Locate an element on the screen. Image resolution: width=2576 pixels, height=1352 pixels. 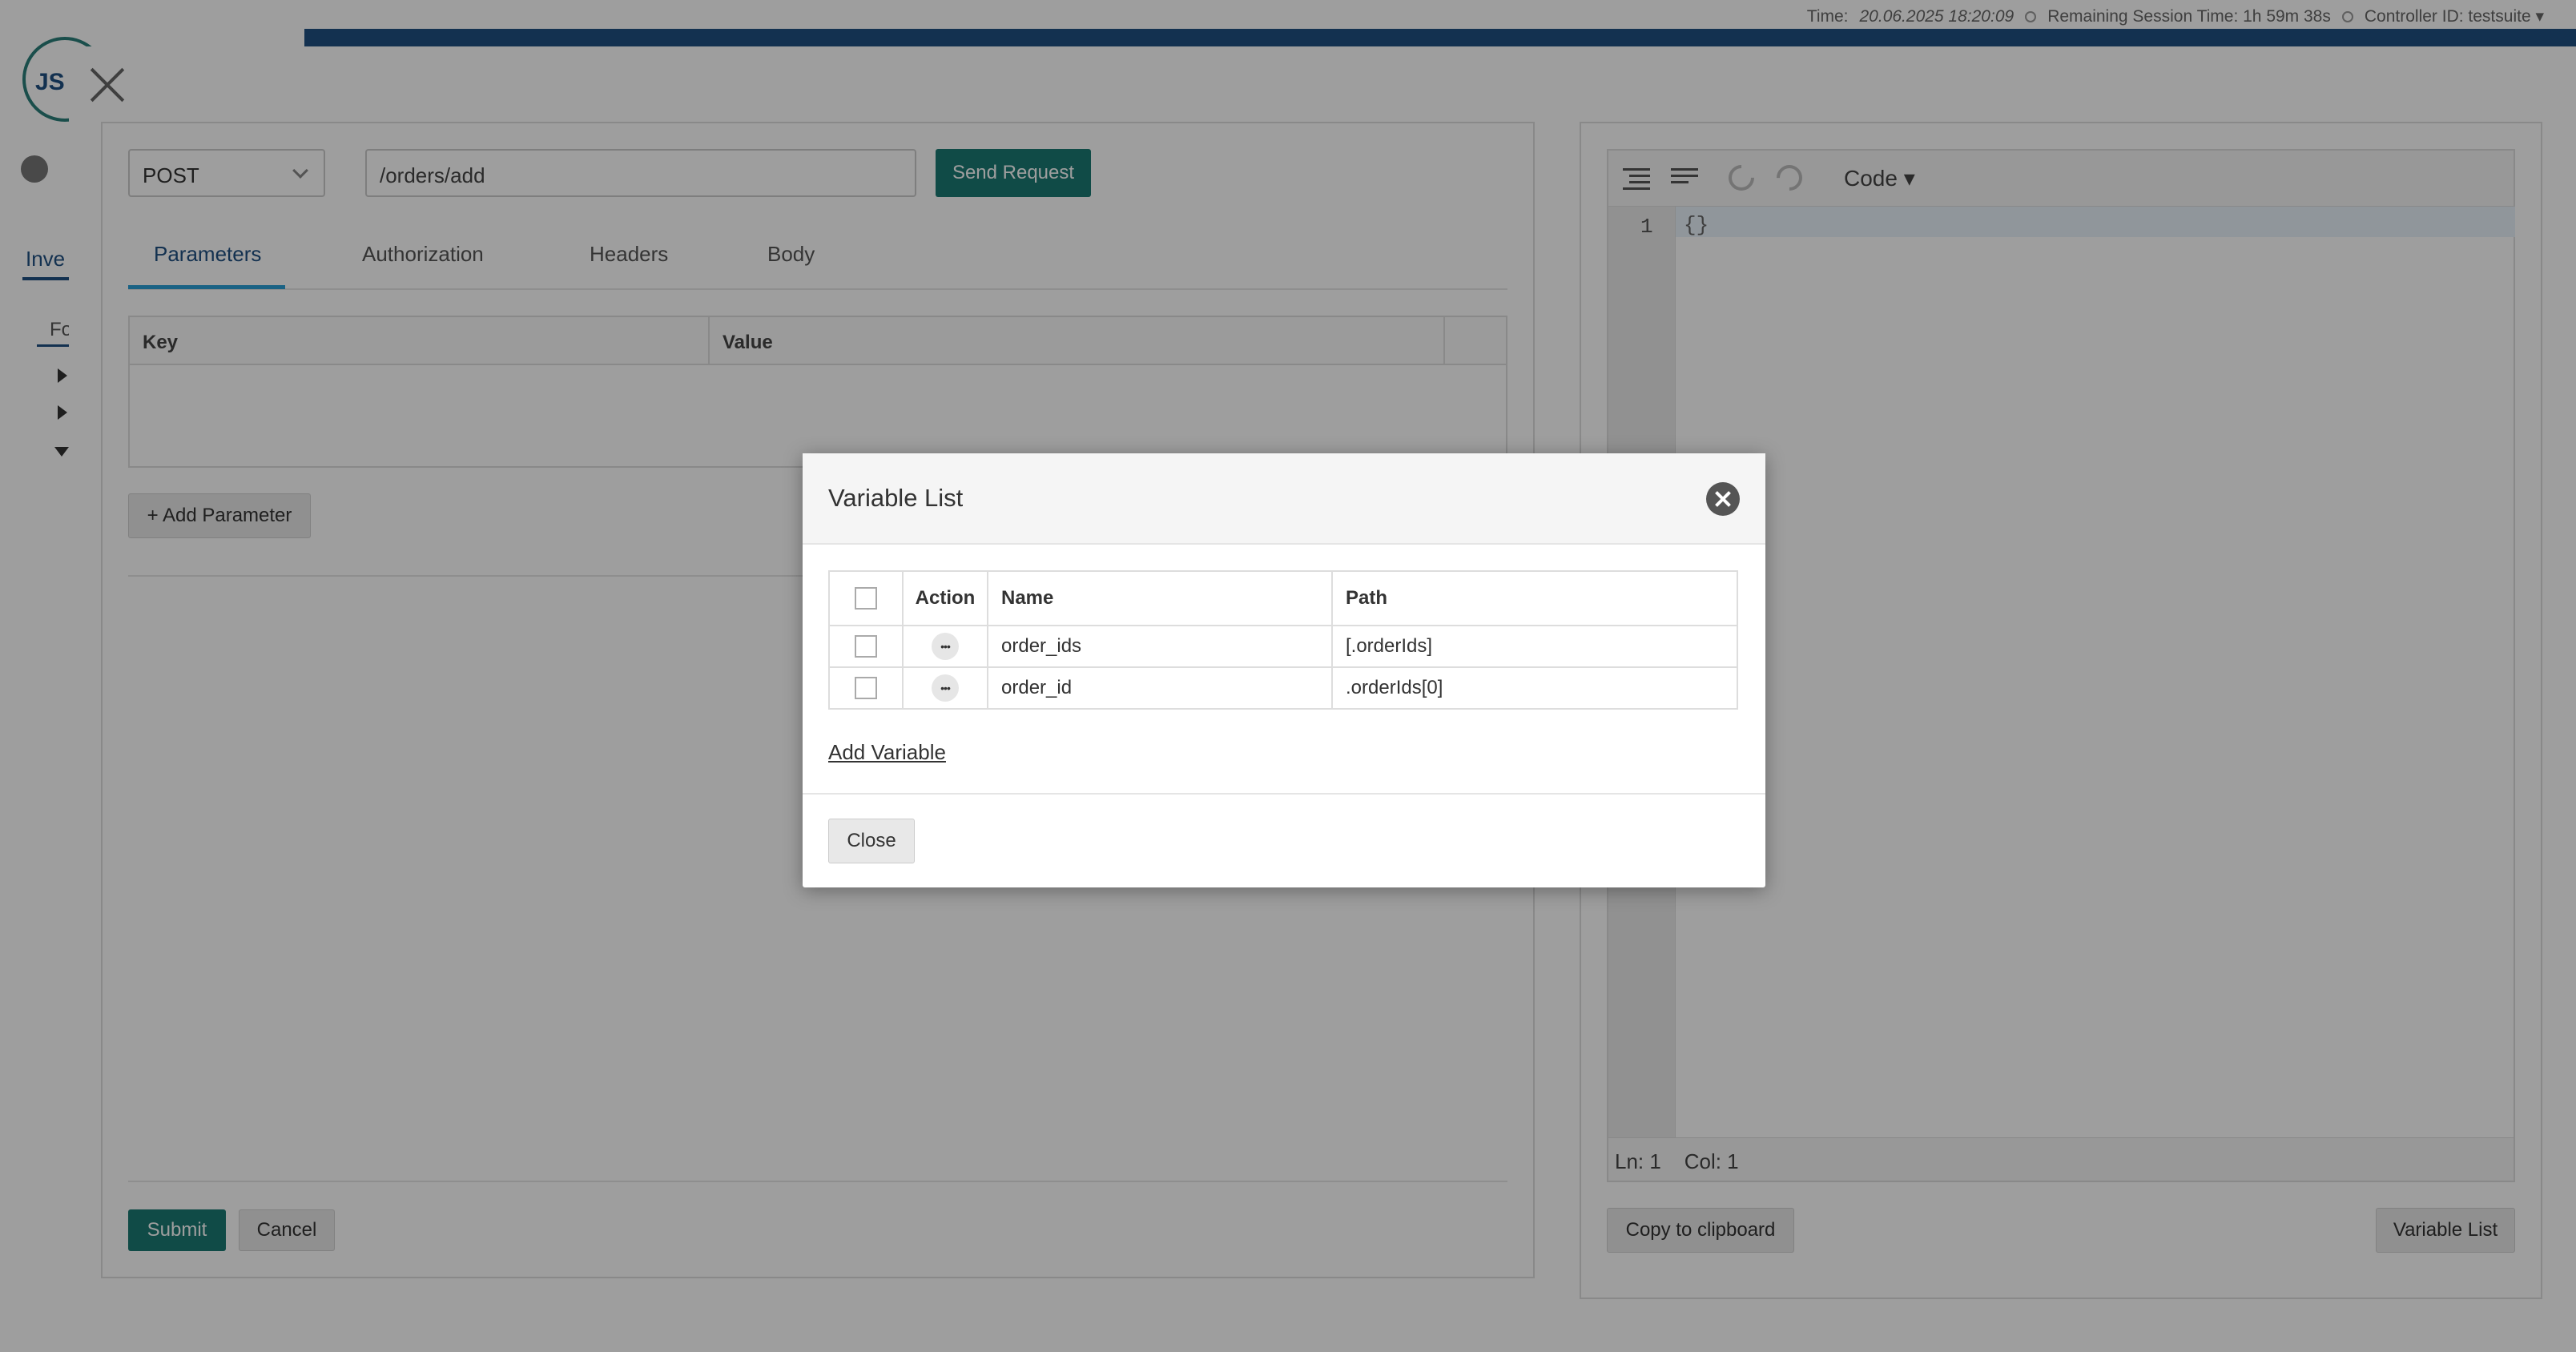
table-row: order_ids [.orderIds] is located at coordinates (1283, 646).